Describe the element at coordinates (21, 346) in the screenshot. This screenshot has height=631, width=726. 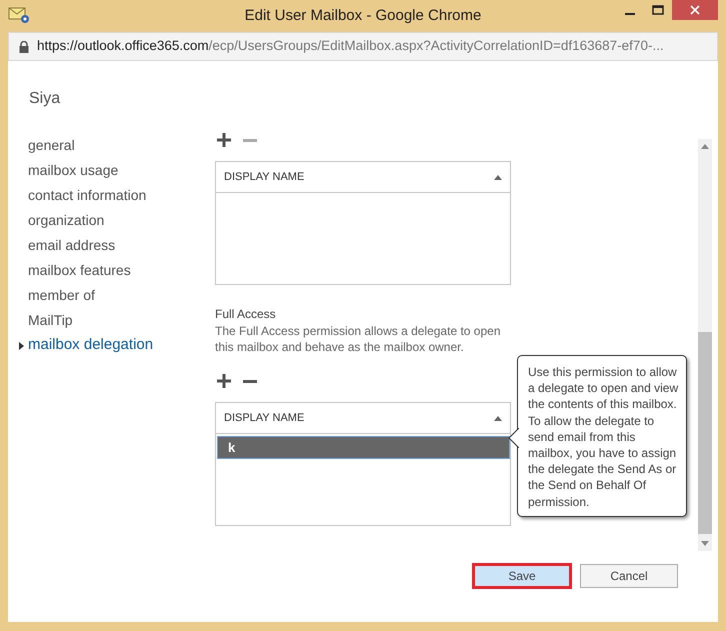
I see `triangle-icon` at that location.